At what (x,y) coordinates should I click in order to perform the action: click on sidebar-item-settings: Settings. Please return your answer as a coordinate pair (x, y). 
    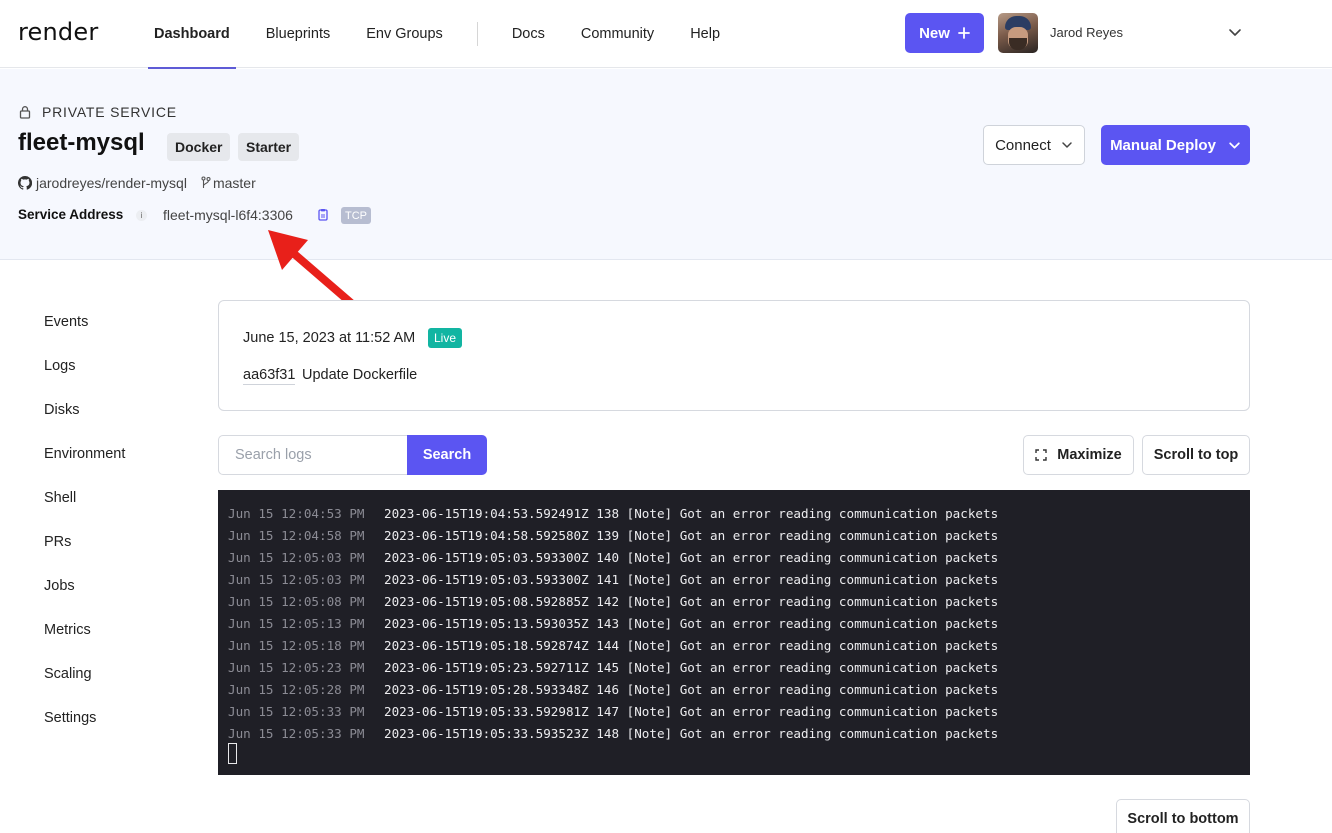
    Looking at the image, I should click on (70, 718).